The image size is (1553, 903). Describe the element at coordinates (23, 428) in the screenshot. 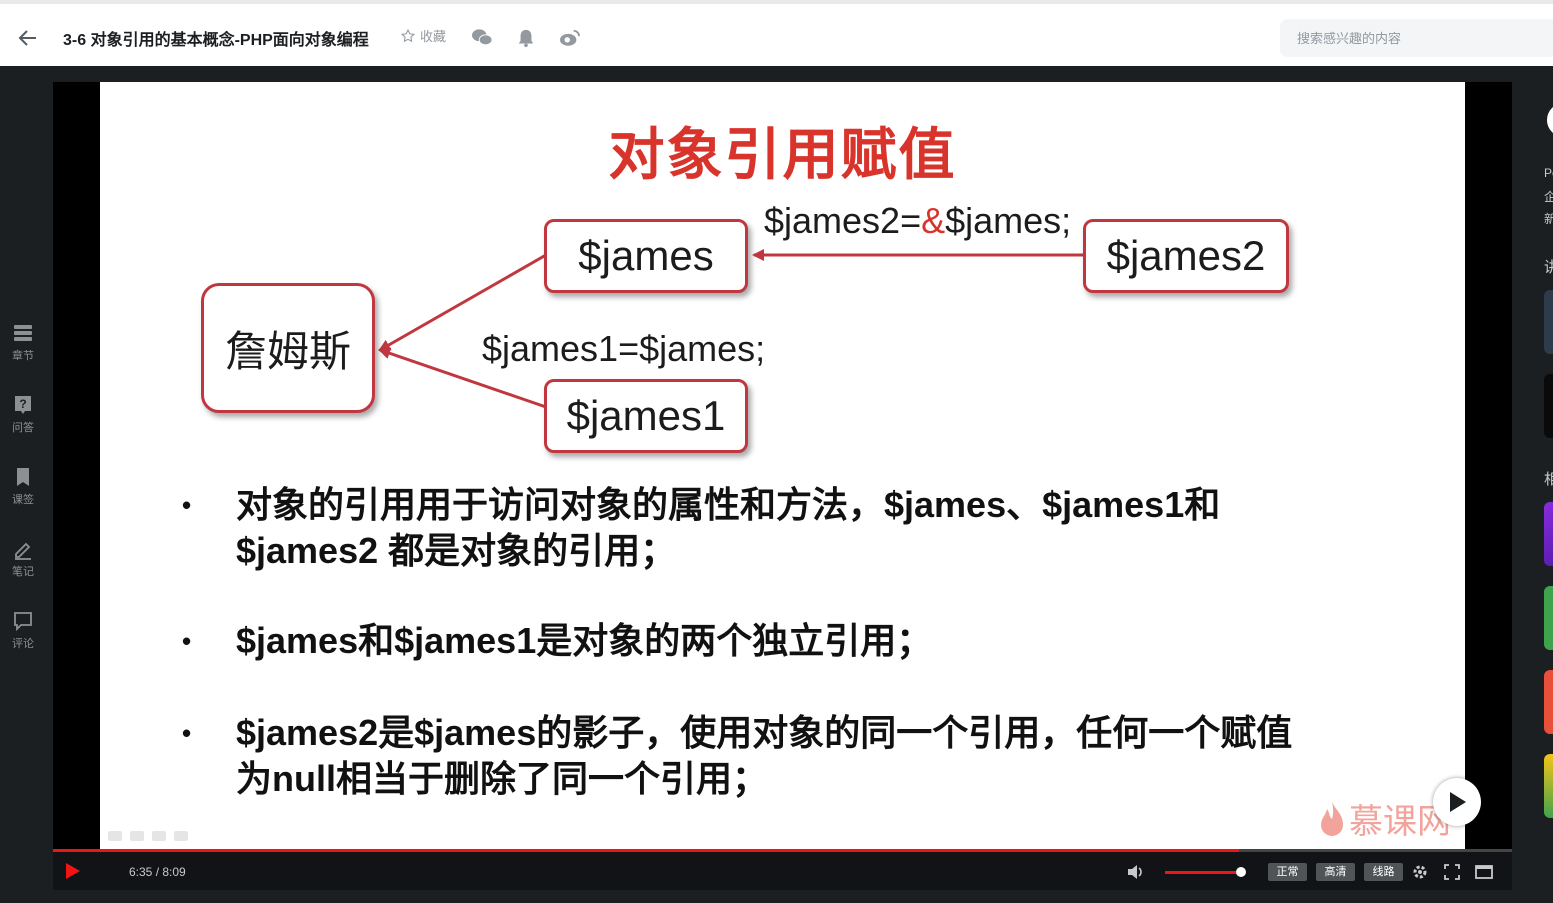

I see `sidebar-item-label: 问答` at that location.